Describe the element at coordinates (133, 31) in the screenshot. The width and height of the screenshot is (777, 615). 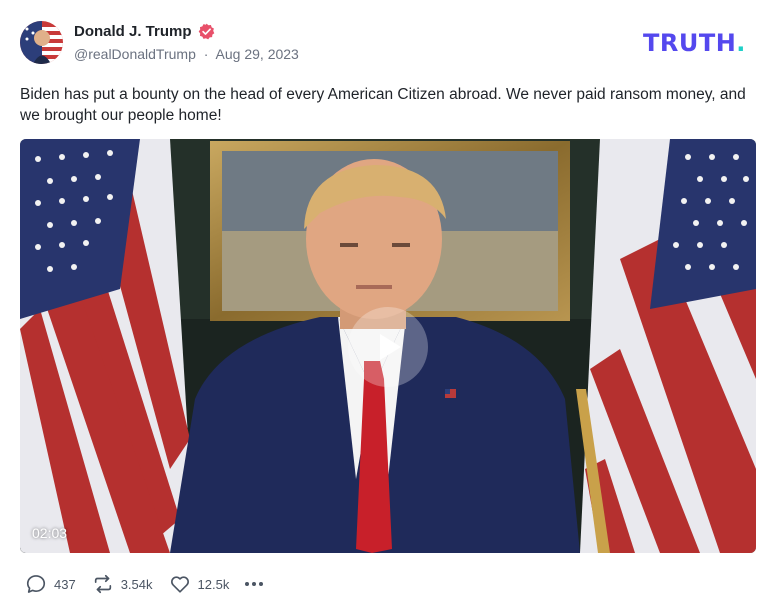
I see `author-display-name: Donald J. Trump` at that location.